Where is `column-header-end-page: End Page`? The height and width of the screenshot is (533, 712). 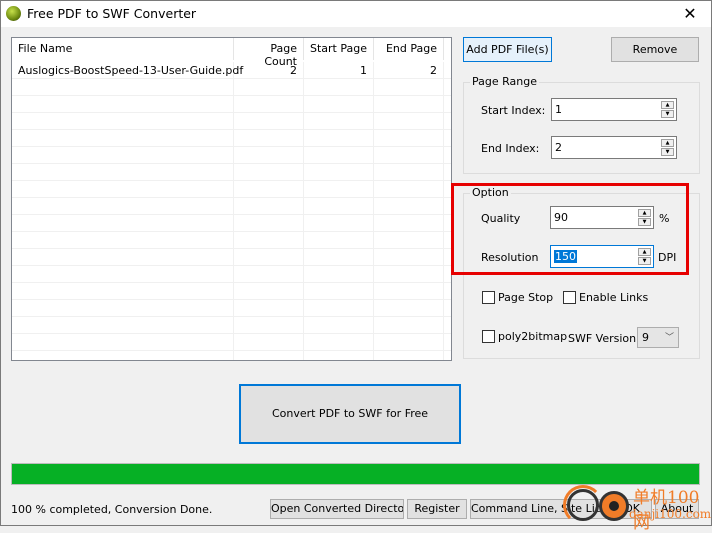
column-header-end-page: End Page is located at coordinates (409, 49).